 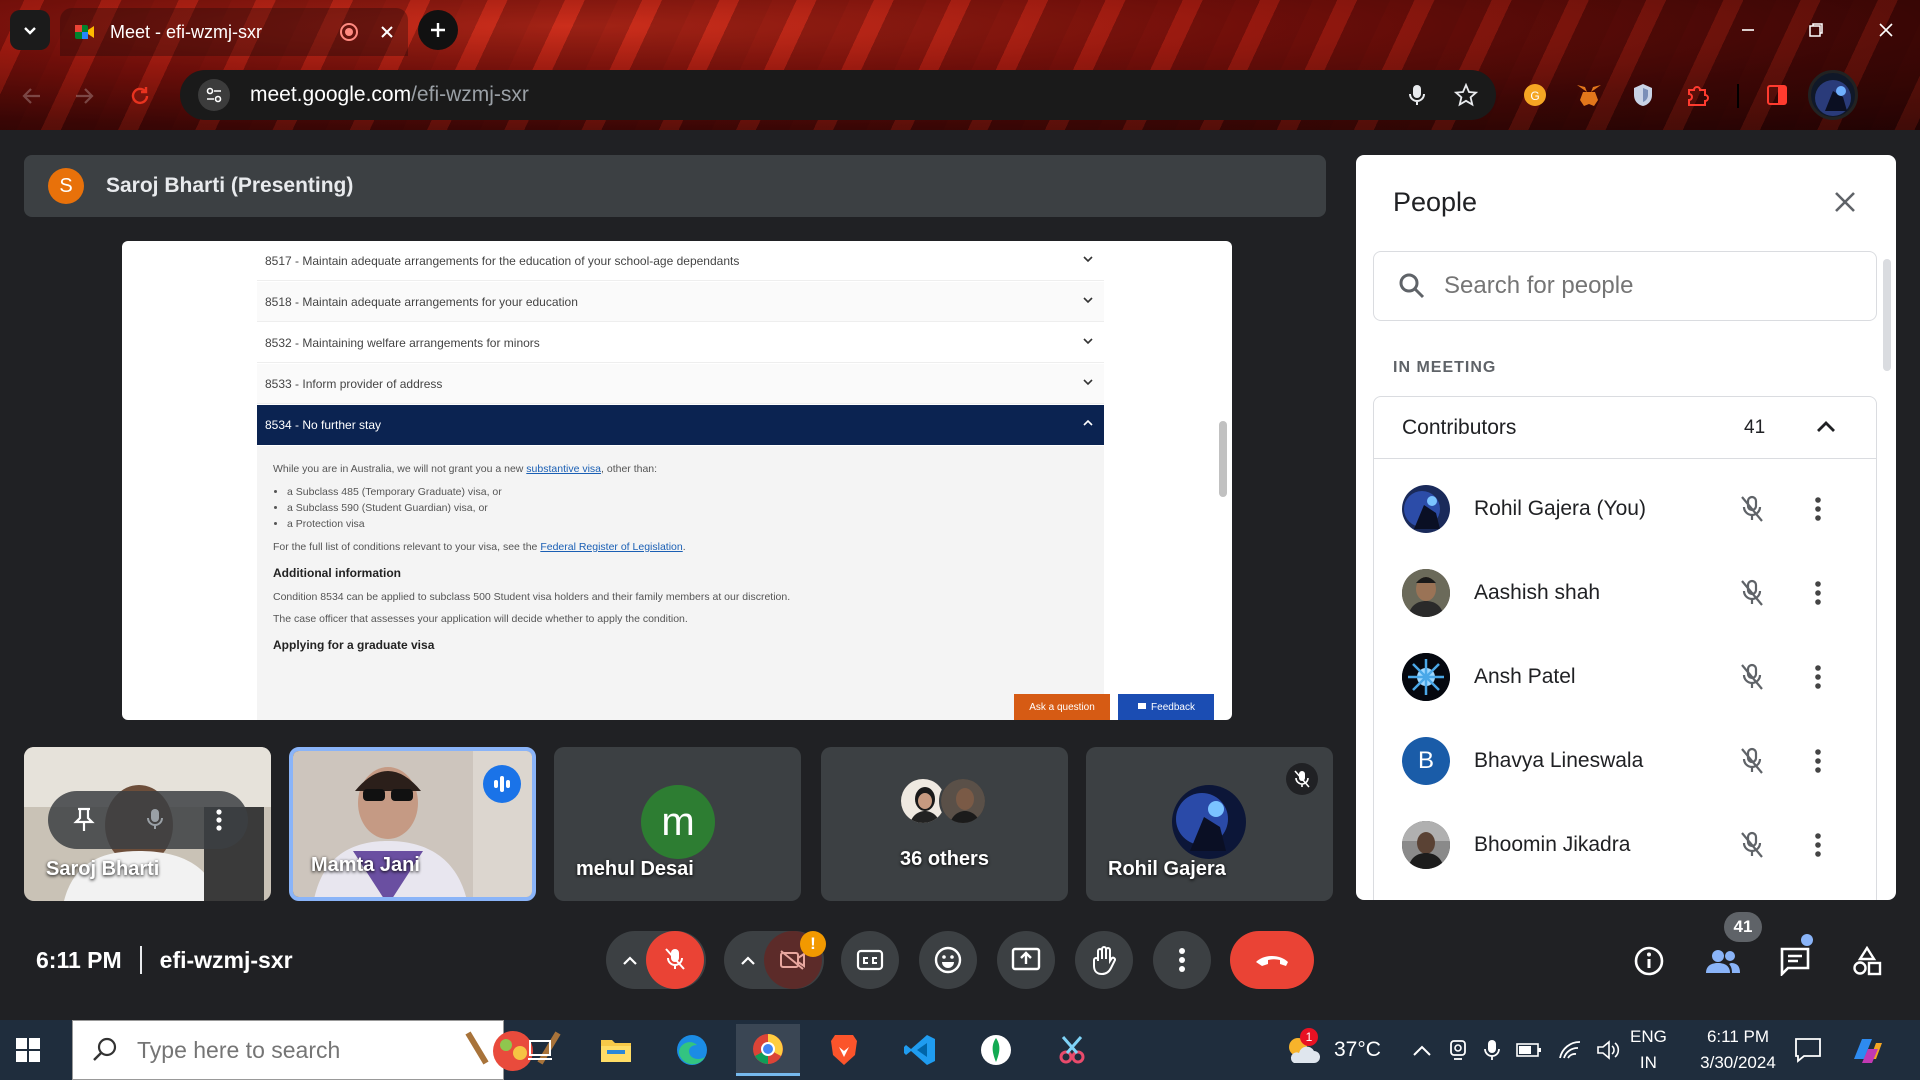 What do you see at coordinates (32, 96) in the screenshot?
I see `back-arrow-icon` at bounding box center [32, 96].